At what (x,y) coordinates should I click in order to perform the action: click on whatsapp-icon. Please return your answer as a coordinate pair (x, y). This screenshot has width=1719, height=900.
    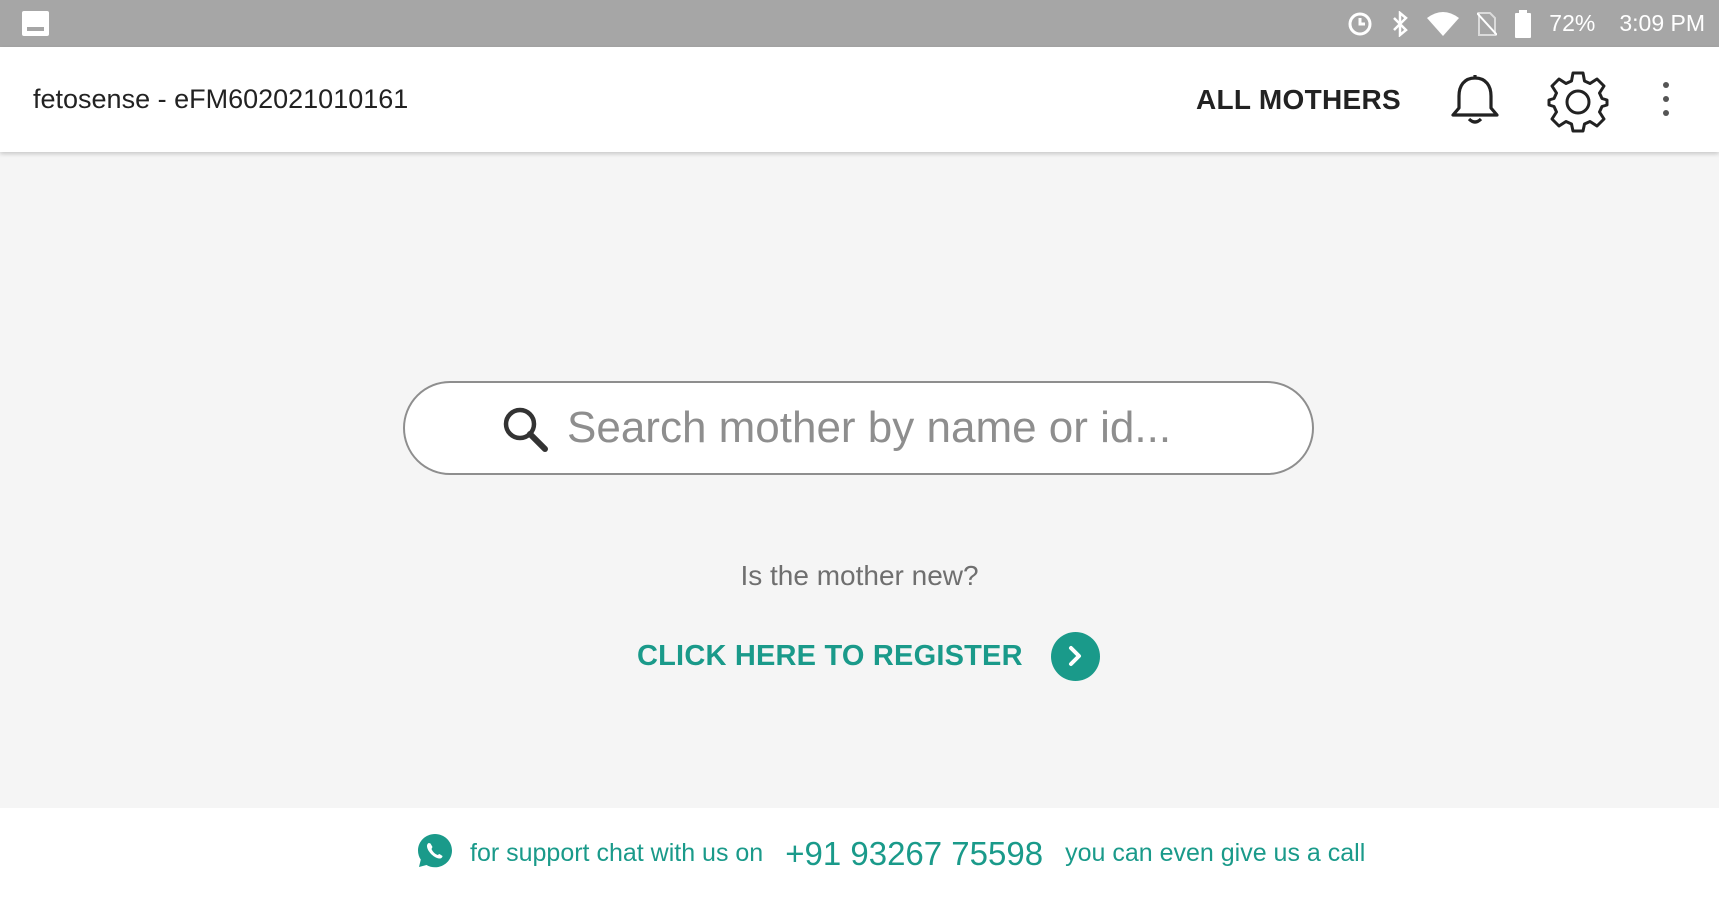
    Looking at the image, I should click on (435, 853).